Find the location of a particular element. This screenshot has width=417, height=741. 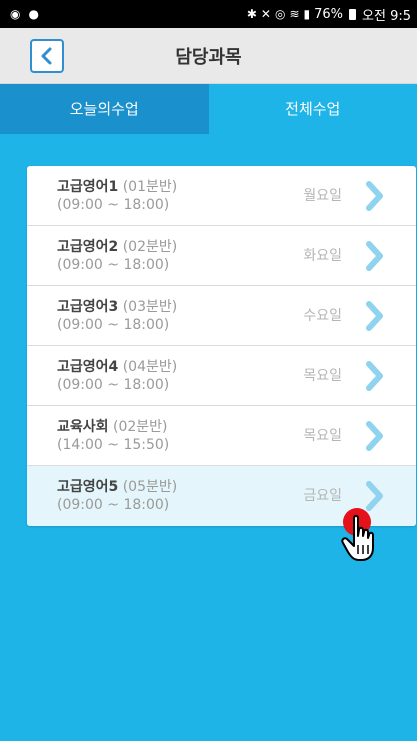

course-text: 고급영어3 (03분반) (09:00 ~ 18:00) is located at coordinates (117, 316).